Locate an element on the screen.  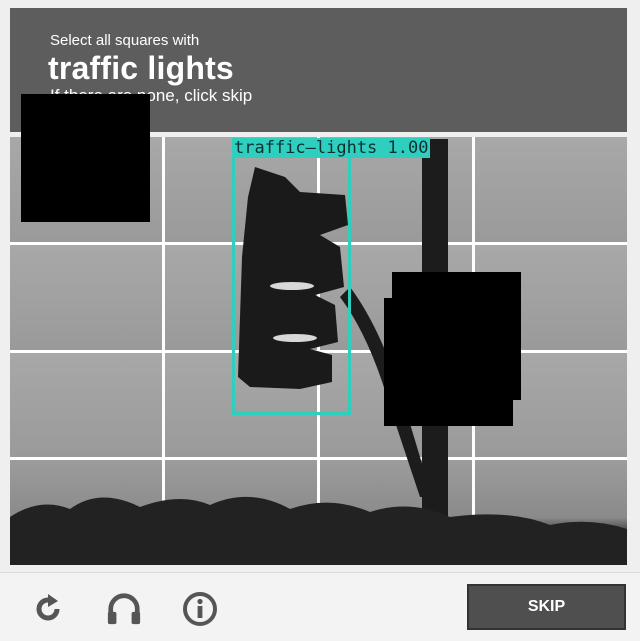
reload-icon is located at coordinates (48, 609).